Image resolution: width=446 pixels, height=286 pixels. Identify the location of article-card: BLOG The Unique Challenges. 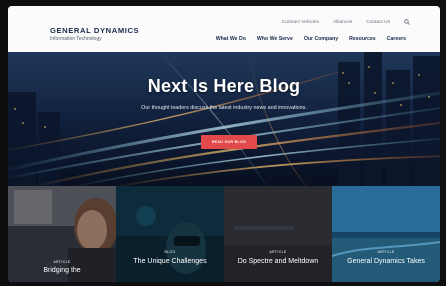
(170, 234).